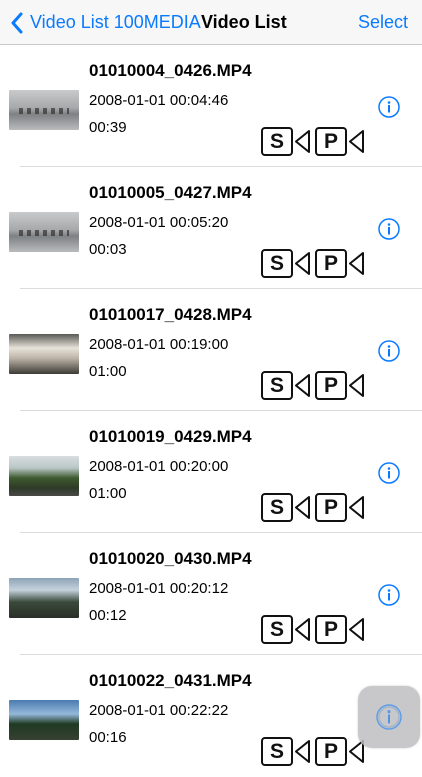  What do you see at coordinates (17, 22) in the screenshot?
I see `chevron-left-icon` at bounding box center [17, 22].